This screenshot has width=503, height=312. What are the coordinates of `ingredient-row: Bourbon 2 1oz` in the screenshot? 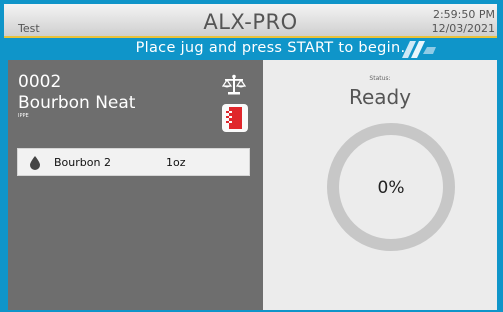 It's located at (133, 162).